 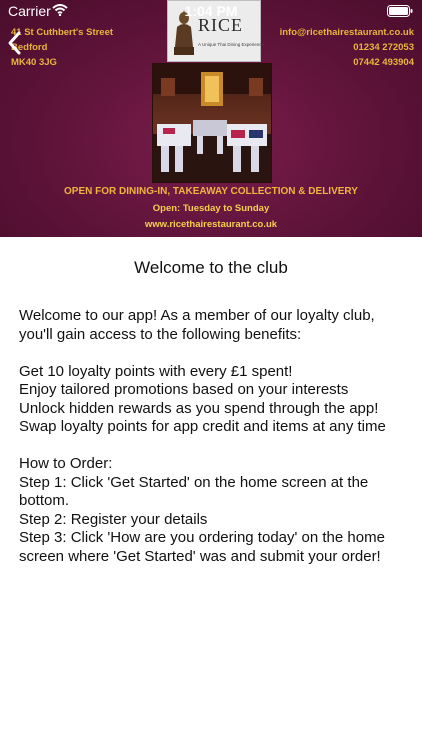 What do you see at coordinates (29, 47) in the screenshot?
I see `address-line: Bedford` at bounding box center [29, 47].